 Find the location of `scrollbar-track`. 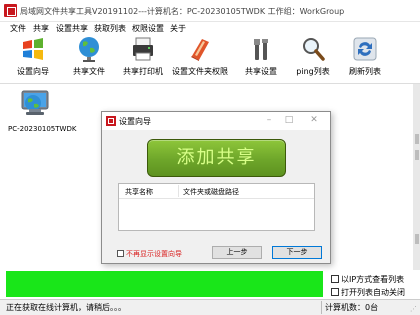

scrollbar-track is located at coordinates (416, 177).